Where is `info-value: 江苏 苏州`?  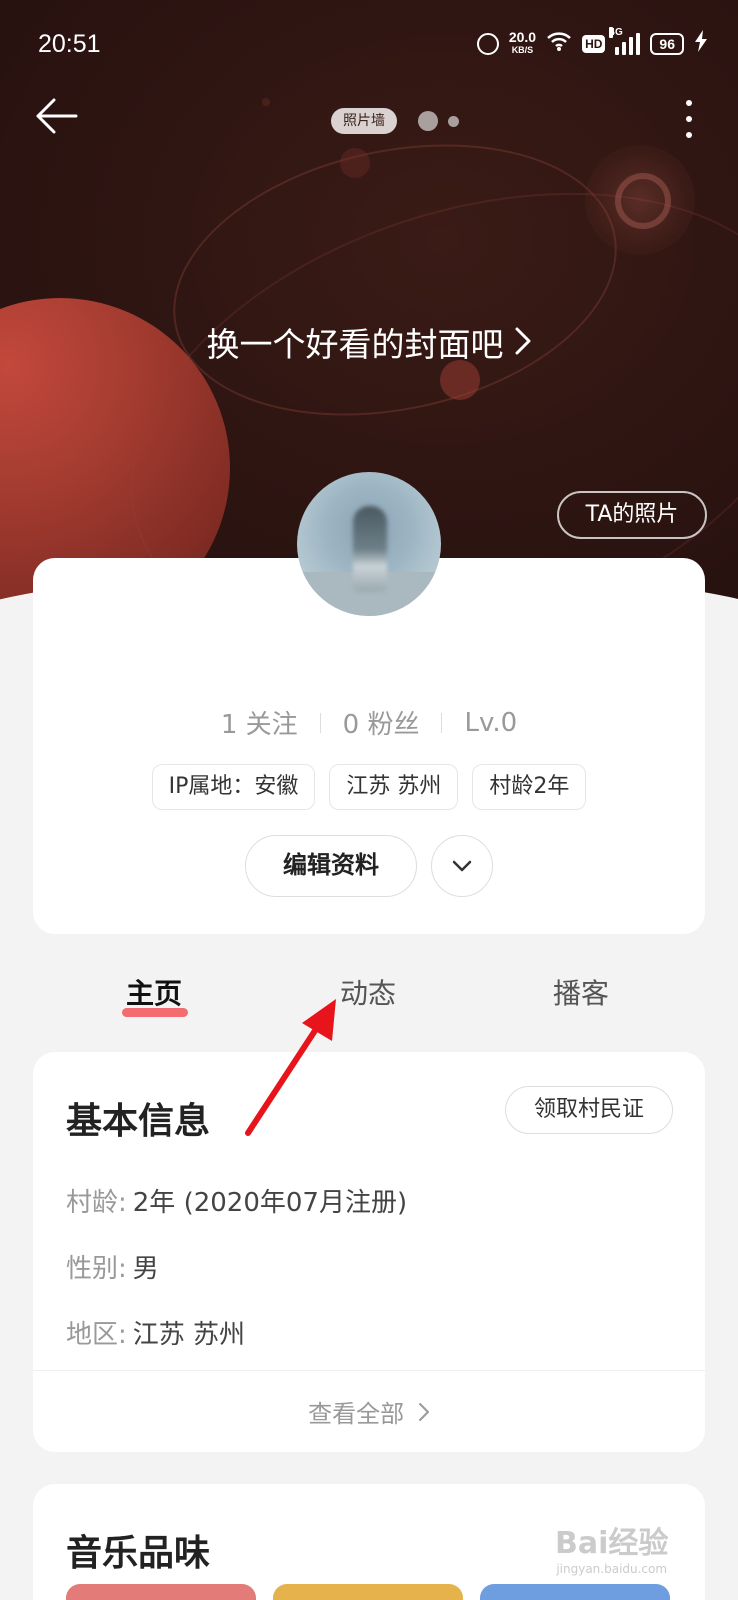 info-value: 江苏 苏州 is located at coordinates (189, 1335).